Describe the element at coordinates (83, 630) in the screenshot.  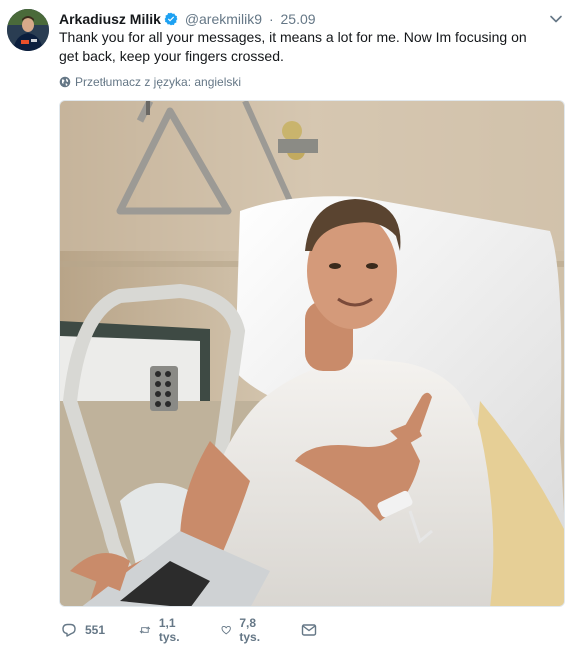
I see `reply-button: 551` at that location.